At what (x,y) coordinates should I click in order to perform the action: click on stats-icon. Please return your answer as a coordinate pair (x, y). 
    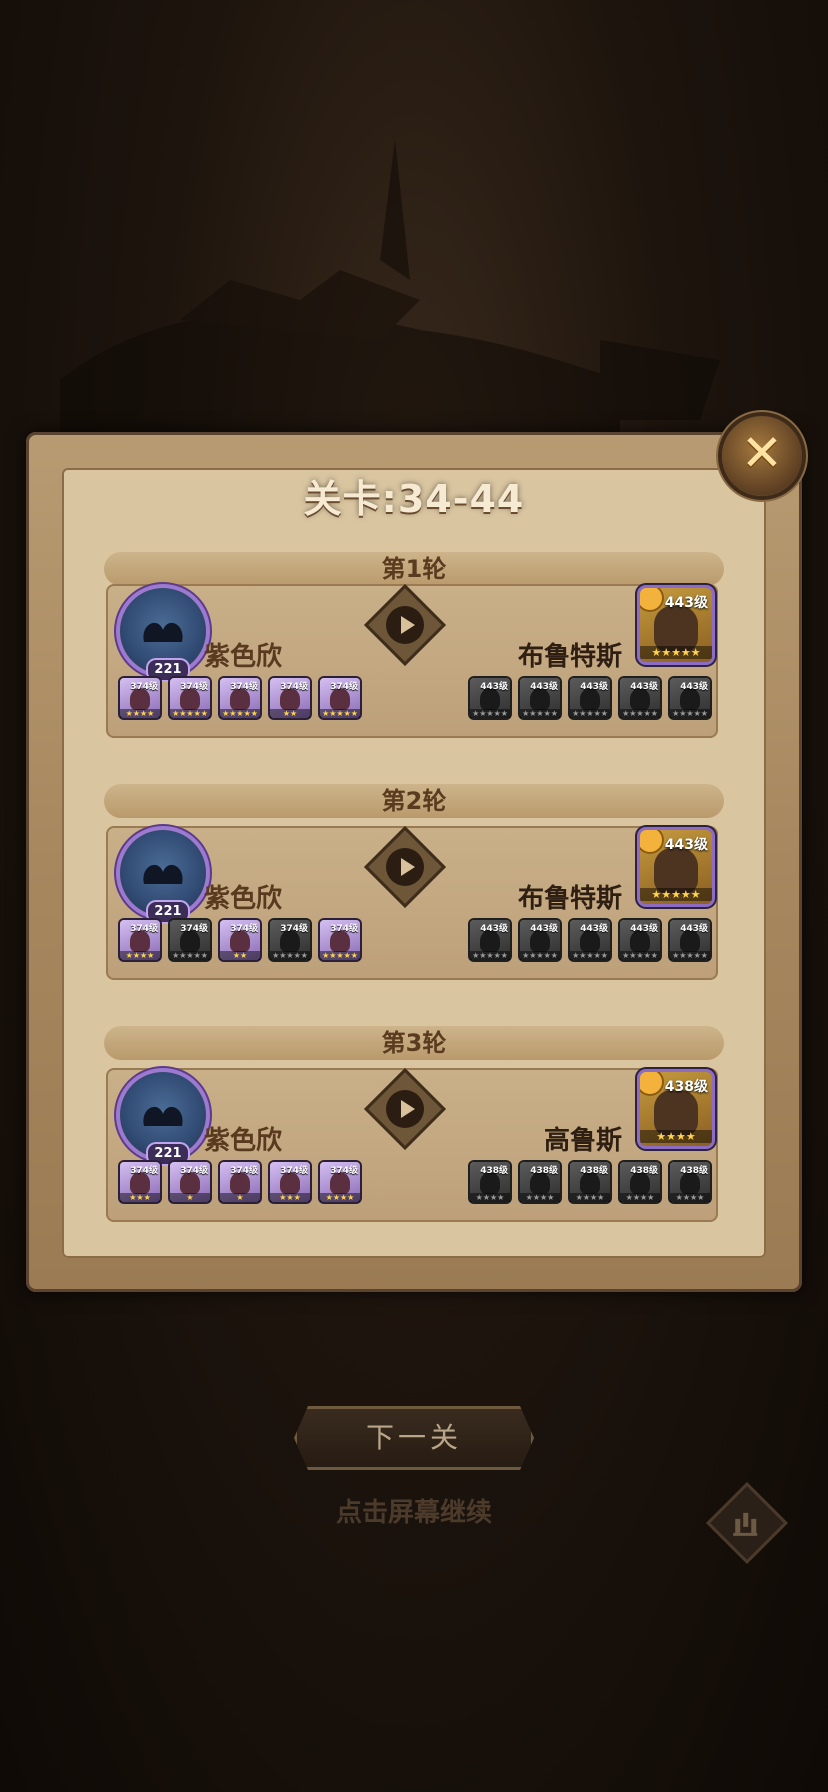
    Looking at the image, I should click on (745, 1523).